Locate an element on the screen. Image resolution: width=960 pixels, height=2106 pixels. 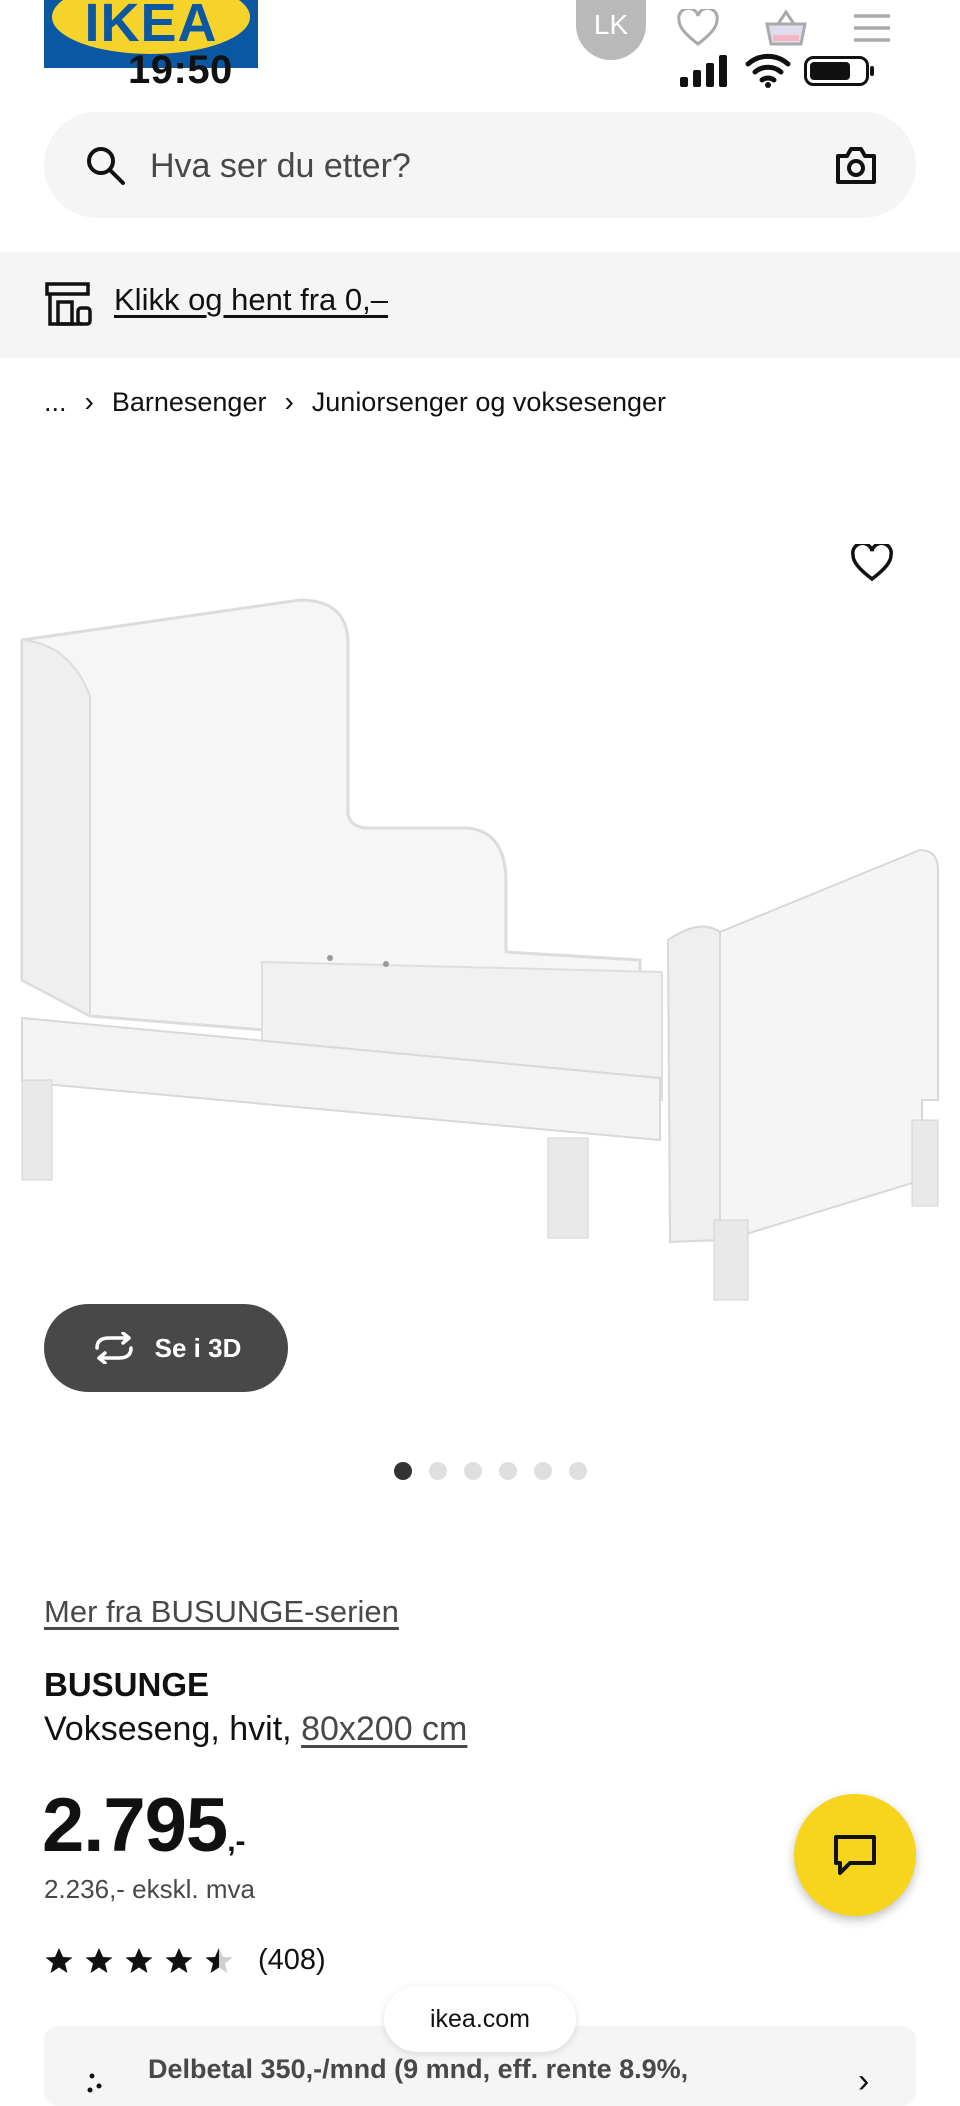
breadcrumb-barnesenger: Barnesenger is located at coordinates (189, 402).